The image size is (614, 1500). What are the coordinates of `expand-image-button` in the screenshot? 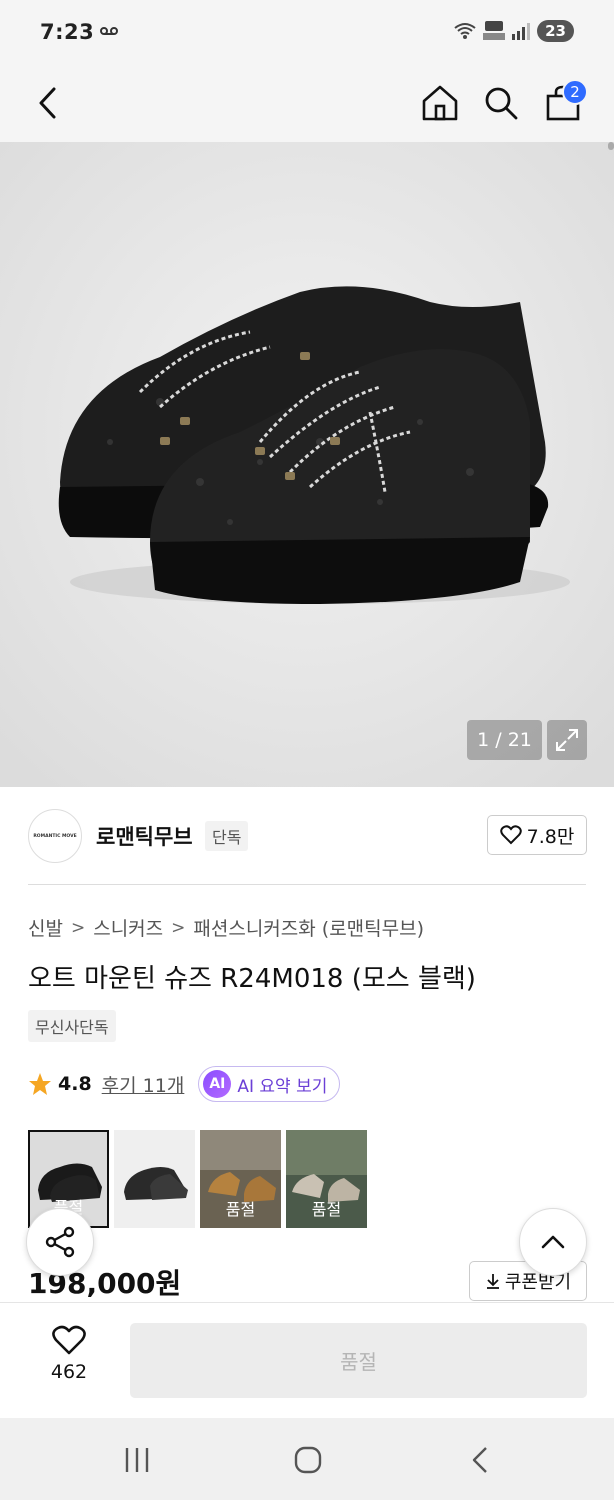 It's located at (567, 740).